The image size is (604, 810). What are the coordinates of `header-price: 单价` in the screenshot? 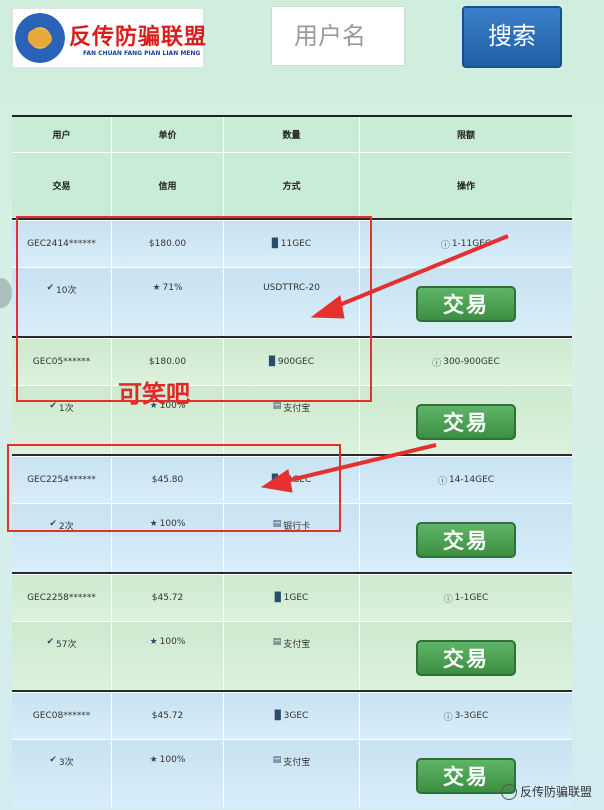 It's located at (168, 134).